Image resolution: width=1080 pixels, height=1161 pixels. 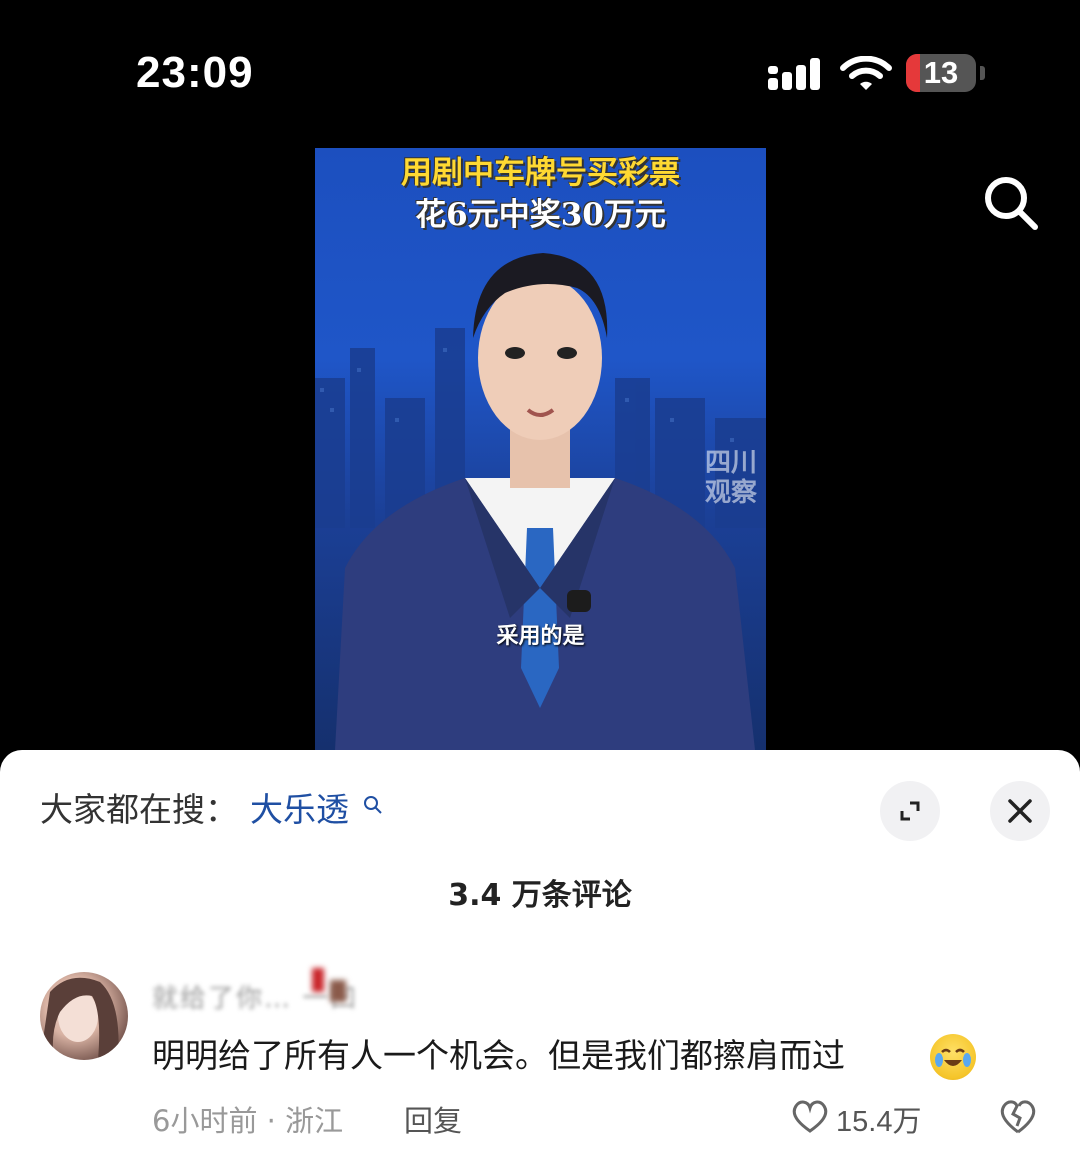 What do you see at coordinates (540, 215) in the screenshot?
I see `video-subtitle: 花6元中奖30万元` at bounding box center [540, 215].